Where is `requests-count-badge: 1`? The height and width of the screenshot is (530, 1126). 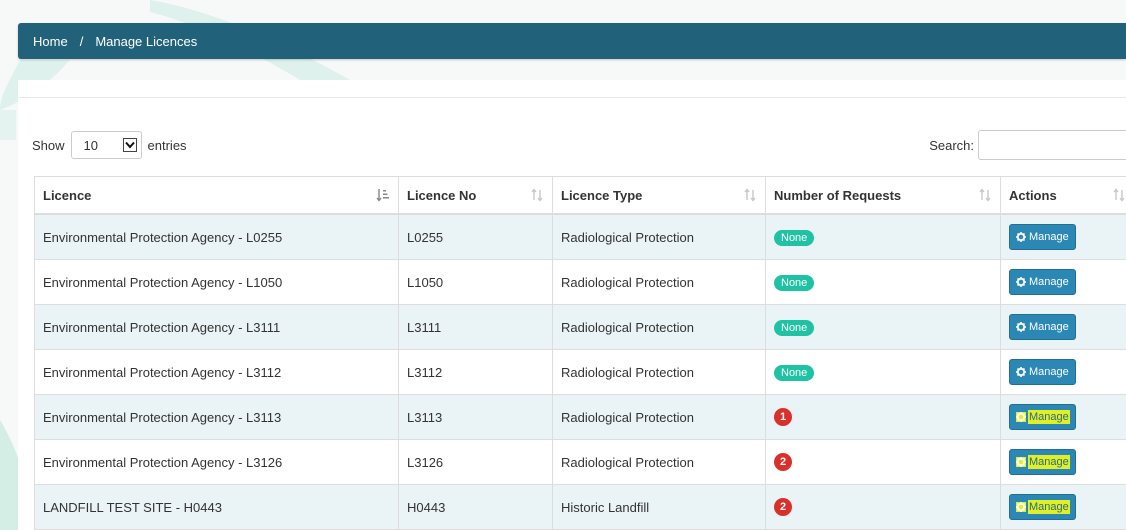 requests-count-badge: 1 is located at coordinates (783, 417).